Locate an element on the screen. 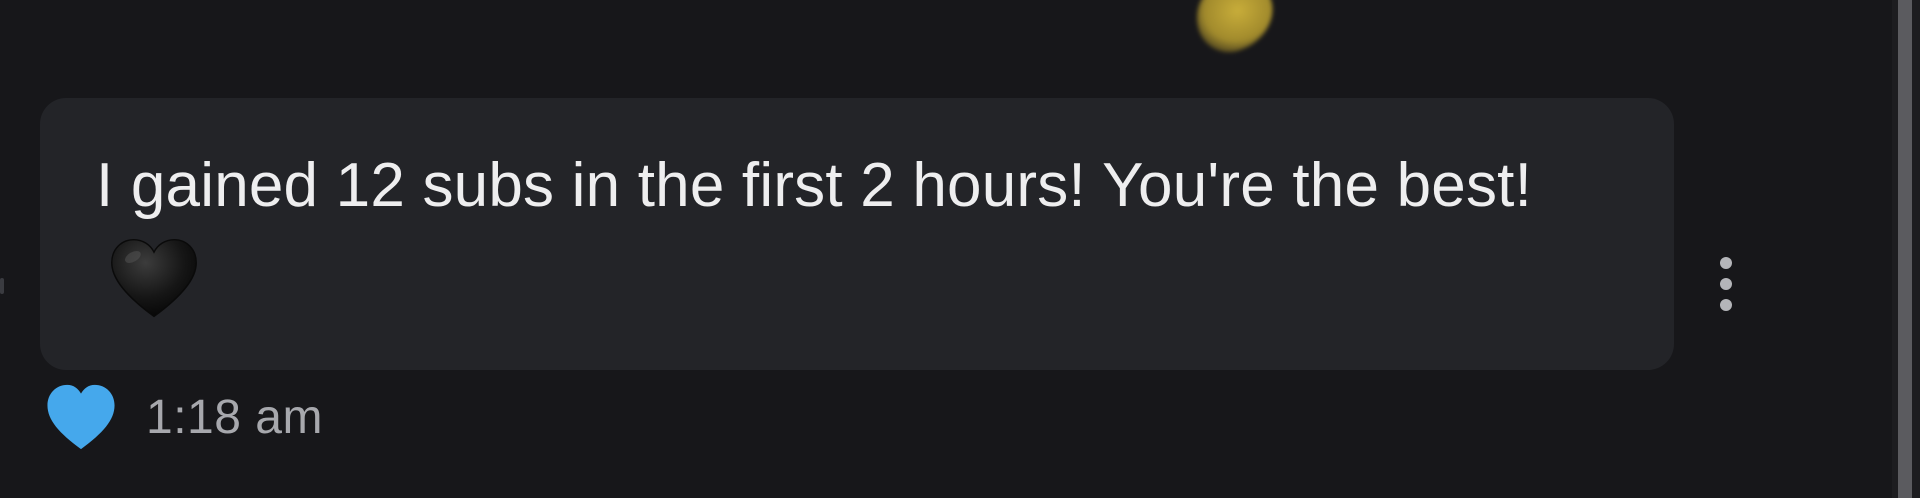  more-dot-middle is located at coordinates (1726, 284).